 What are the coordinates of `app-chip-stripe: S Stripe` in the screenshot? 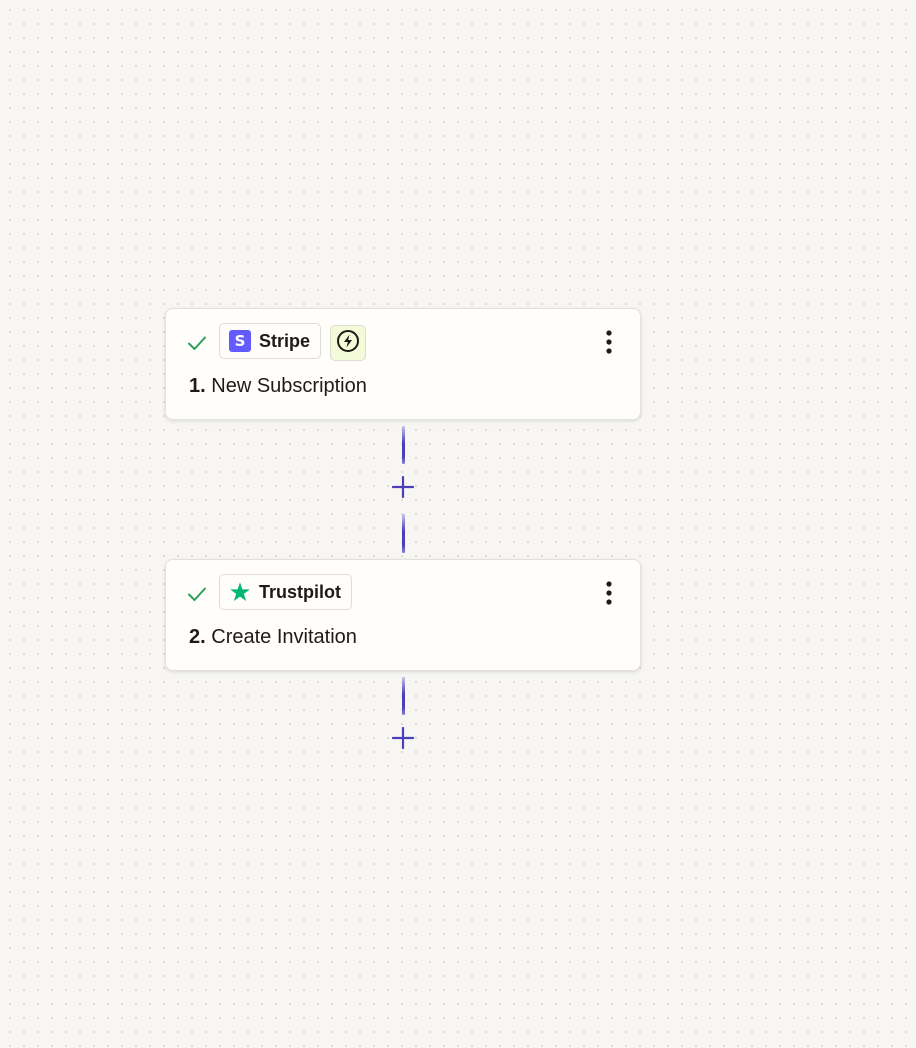 It's located at (270, 341).